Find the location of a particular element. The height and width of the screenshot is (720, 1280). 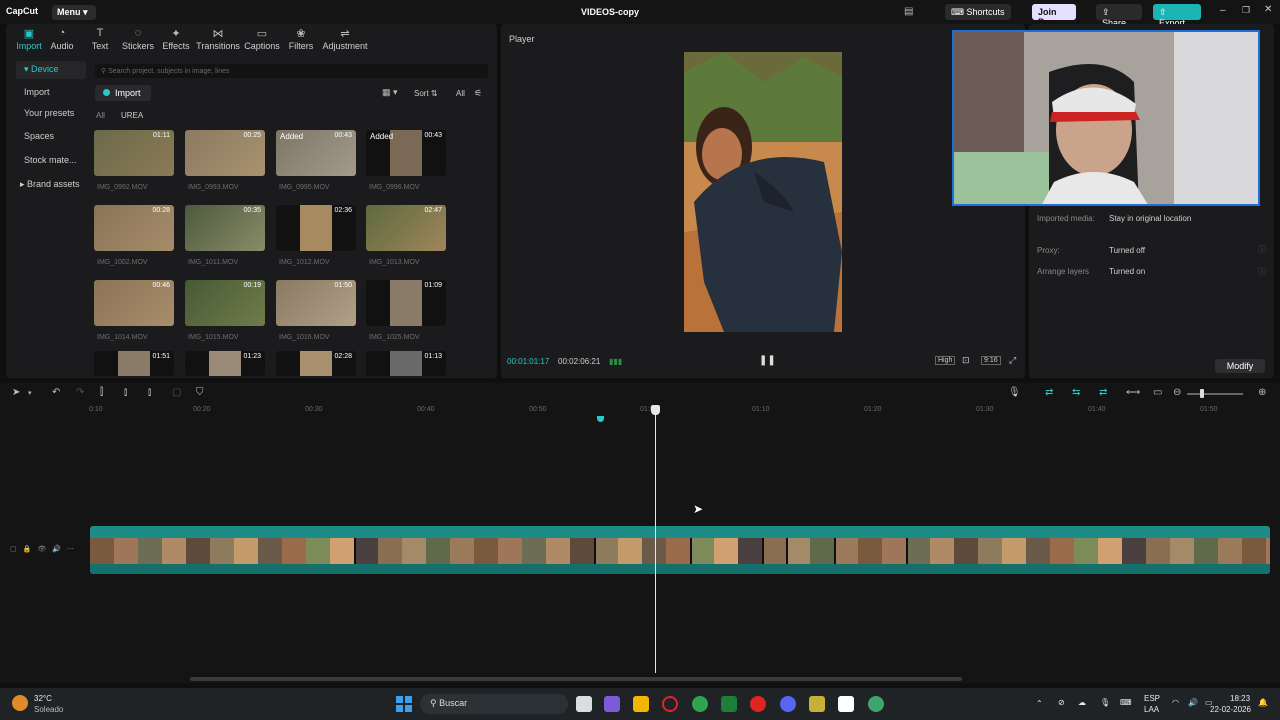

track-controls: ▢🔒👁🔊⋯ is located at coordinates (45, 549).